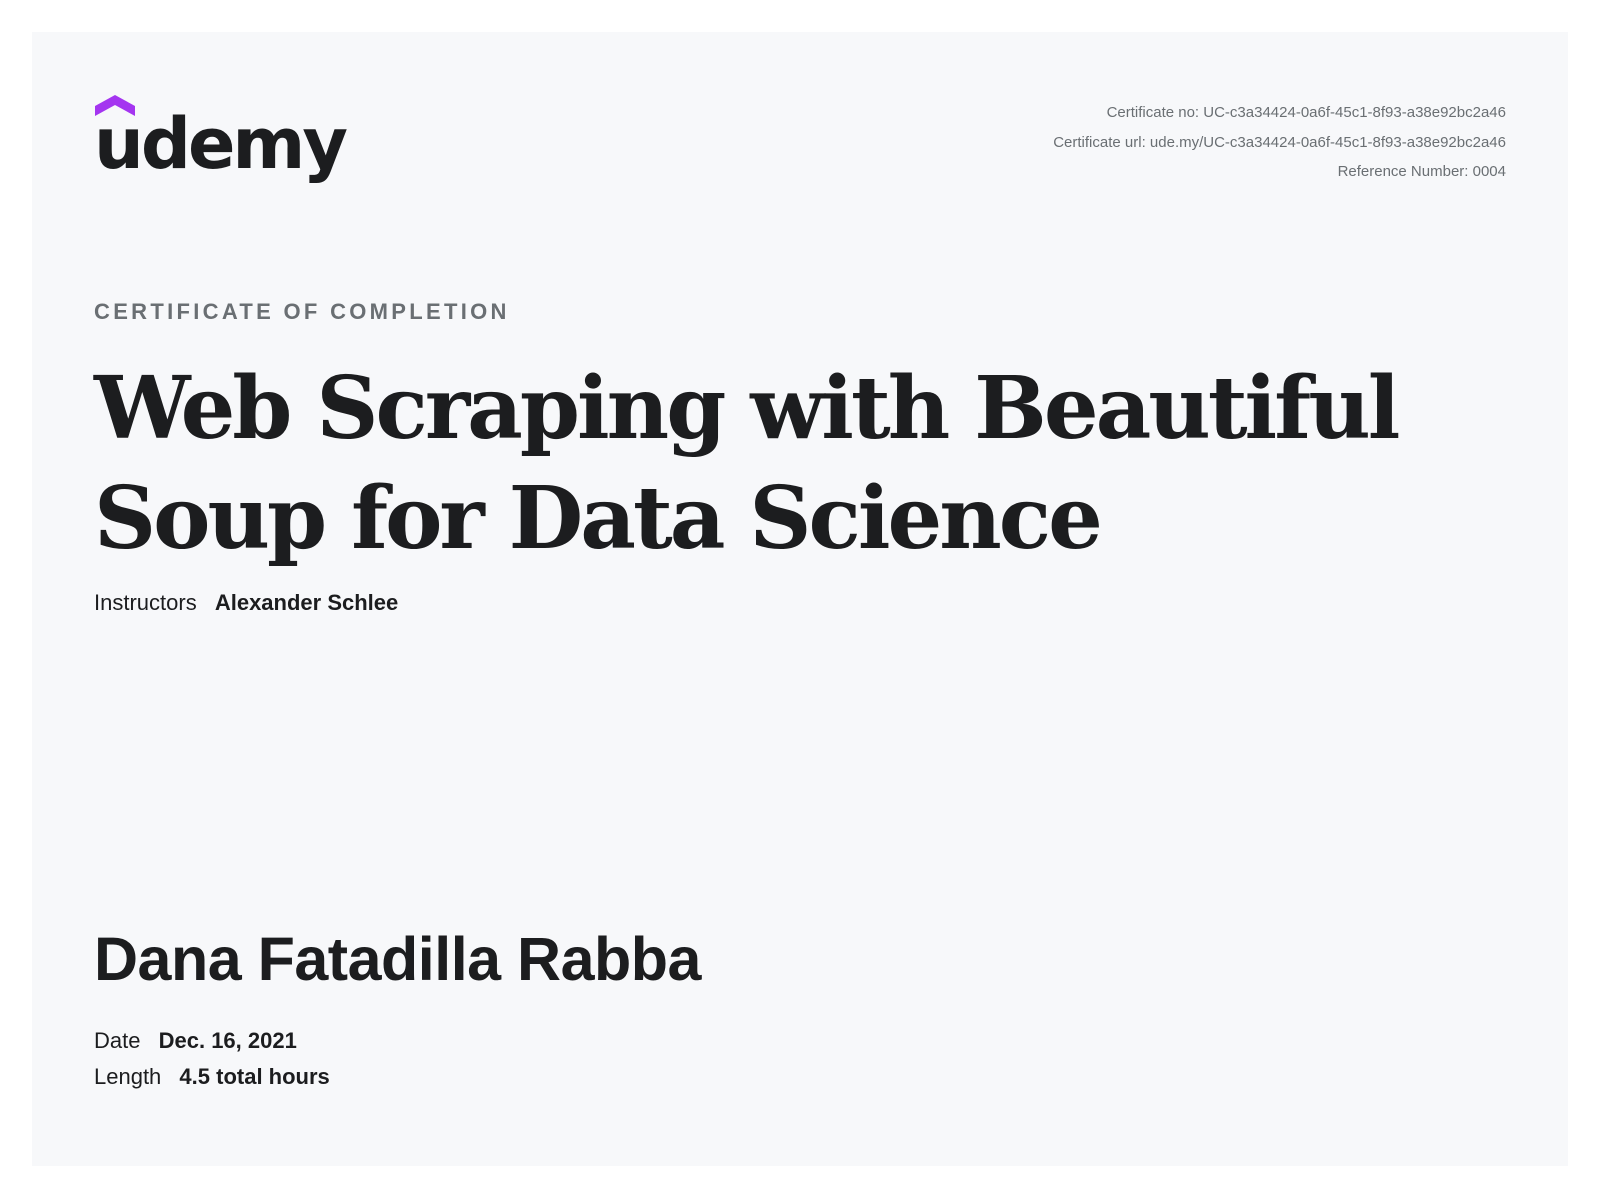 The image size is (1600, 1190). What do you see at coordinates (254, 1076) in the screenshot?
I see `length-value: 4.5 total hours` at bounding box center [254, 1076].